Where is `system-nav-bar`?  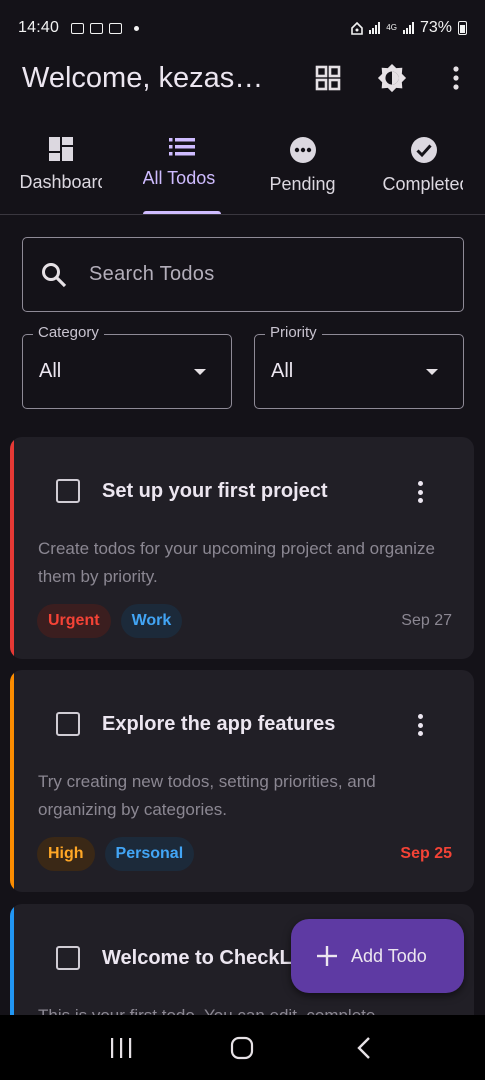
system-nav-bar is located at coordinates (242, 1047).